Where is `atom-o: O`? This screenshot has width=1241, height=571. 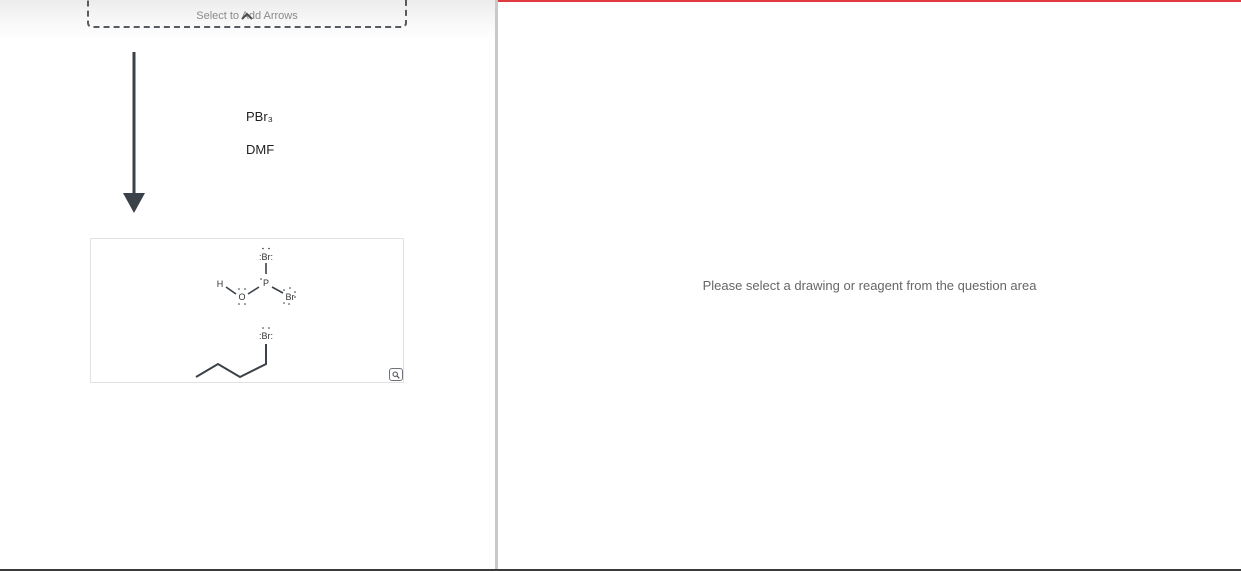
atom-o: O is located at coordinates (241, 297).